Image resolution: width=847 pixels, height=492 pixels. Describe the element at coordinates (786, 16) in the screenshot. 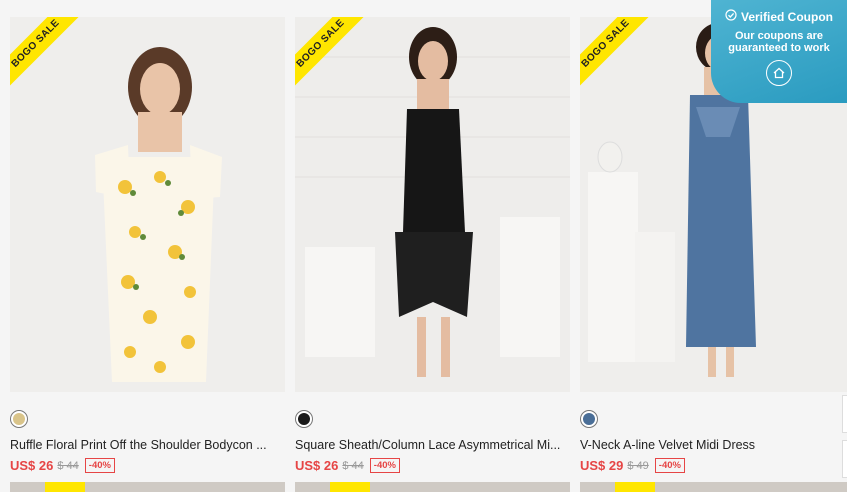

I see `coupon-title: Verified Coupon` at that location.